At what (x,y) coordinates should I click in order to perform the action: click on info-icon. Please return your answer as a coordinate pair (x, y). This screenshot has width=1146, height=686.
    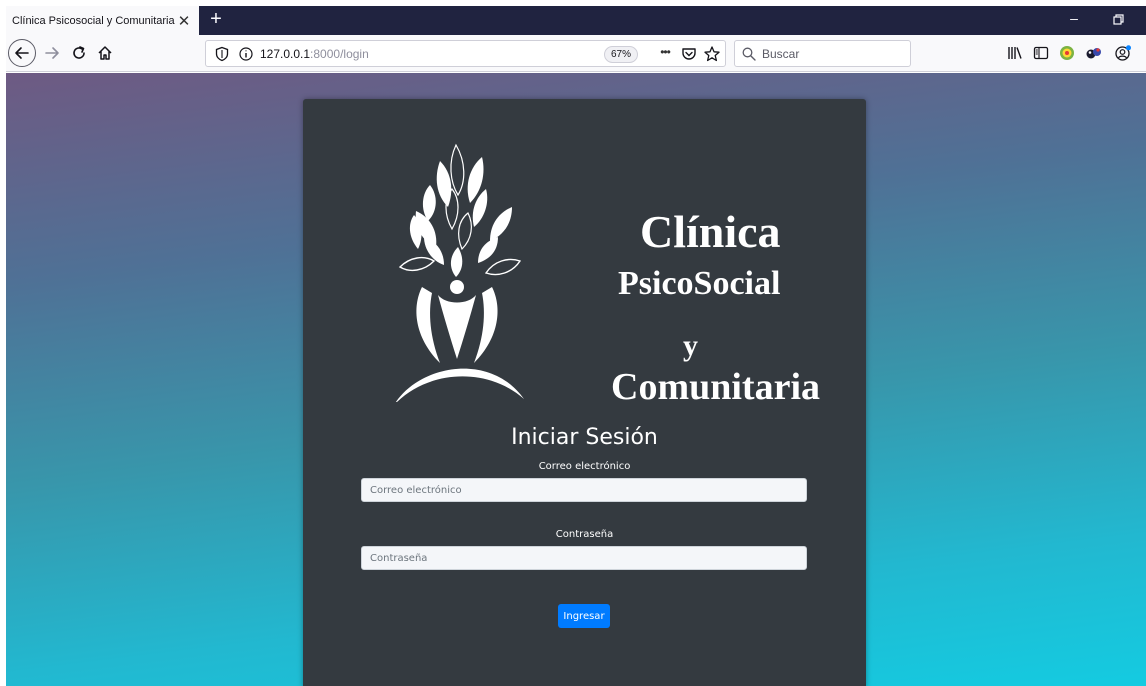
    Looking at the image, I should click on (246, 54).